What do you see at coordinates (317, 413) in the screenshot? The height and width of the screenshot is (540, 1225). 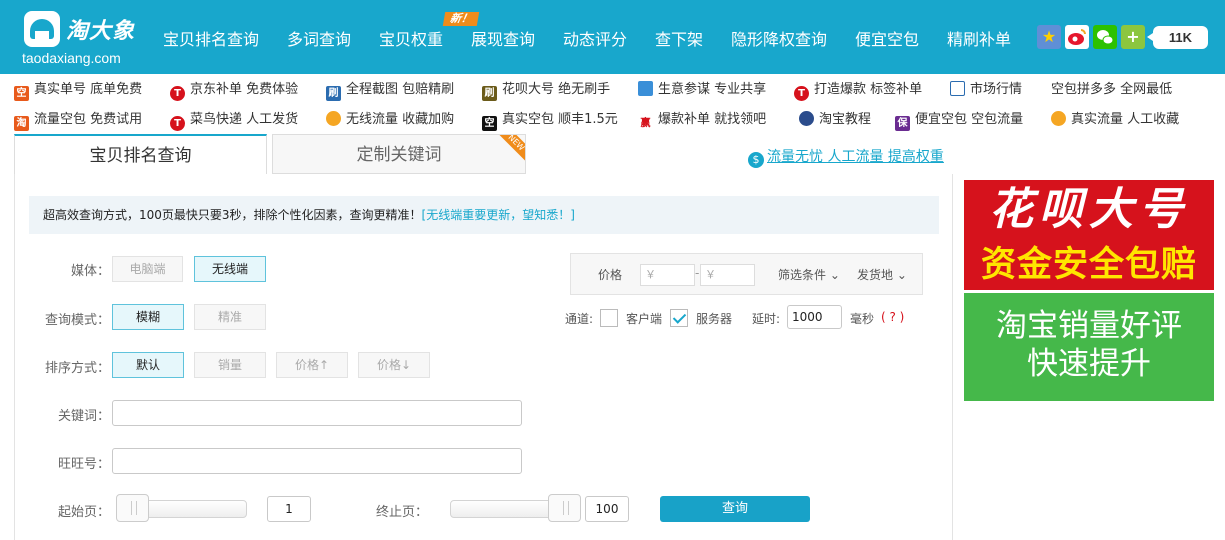 I see `keyword-input` at bounding box center [317, 413].